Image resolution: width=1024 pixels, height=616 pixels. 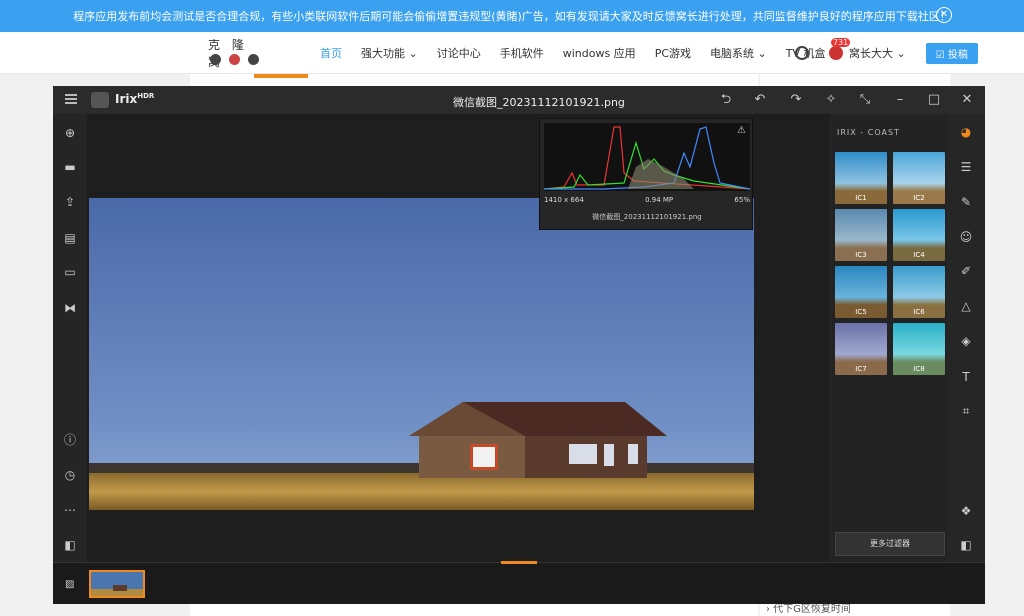 What do you see at coordinates (100, 100) in the screenshot?
I see `app-logo-icon` at bounding box center [100, 100].